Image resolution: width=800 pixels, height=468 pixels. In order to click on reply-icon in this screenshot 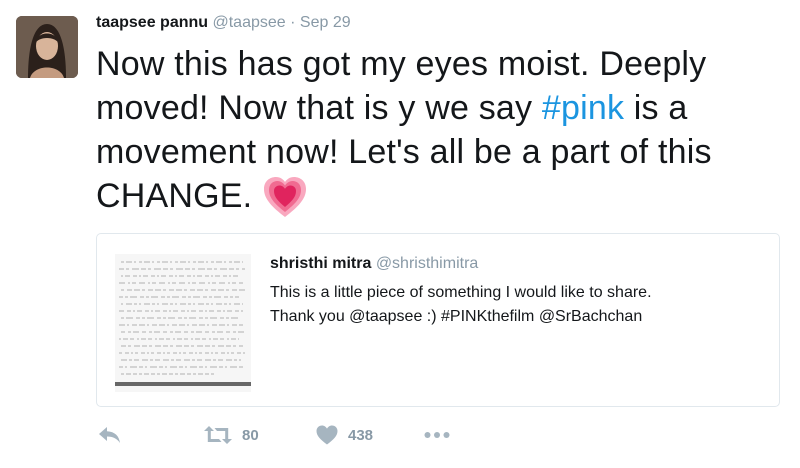, I will do `click(109, 435)`.